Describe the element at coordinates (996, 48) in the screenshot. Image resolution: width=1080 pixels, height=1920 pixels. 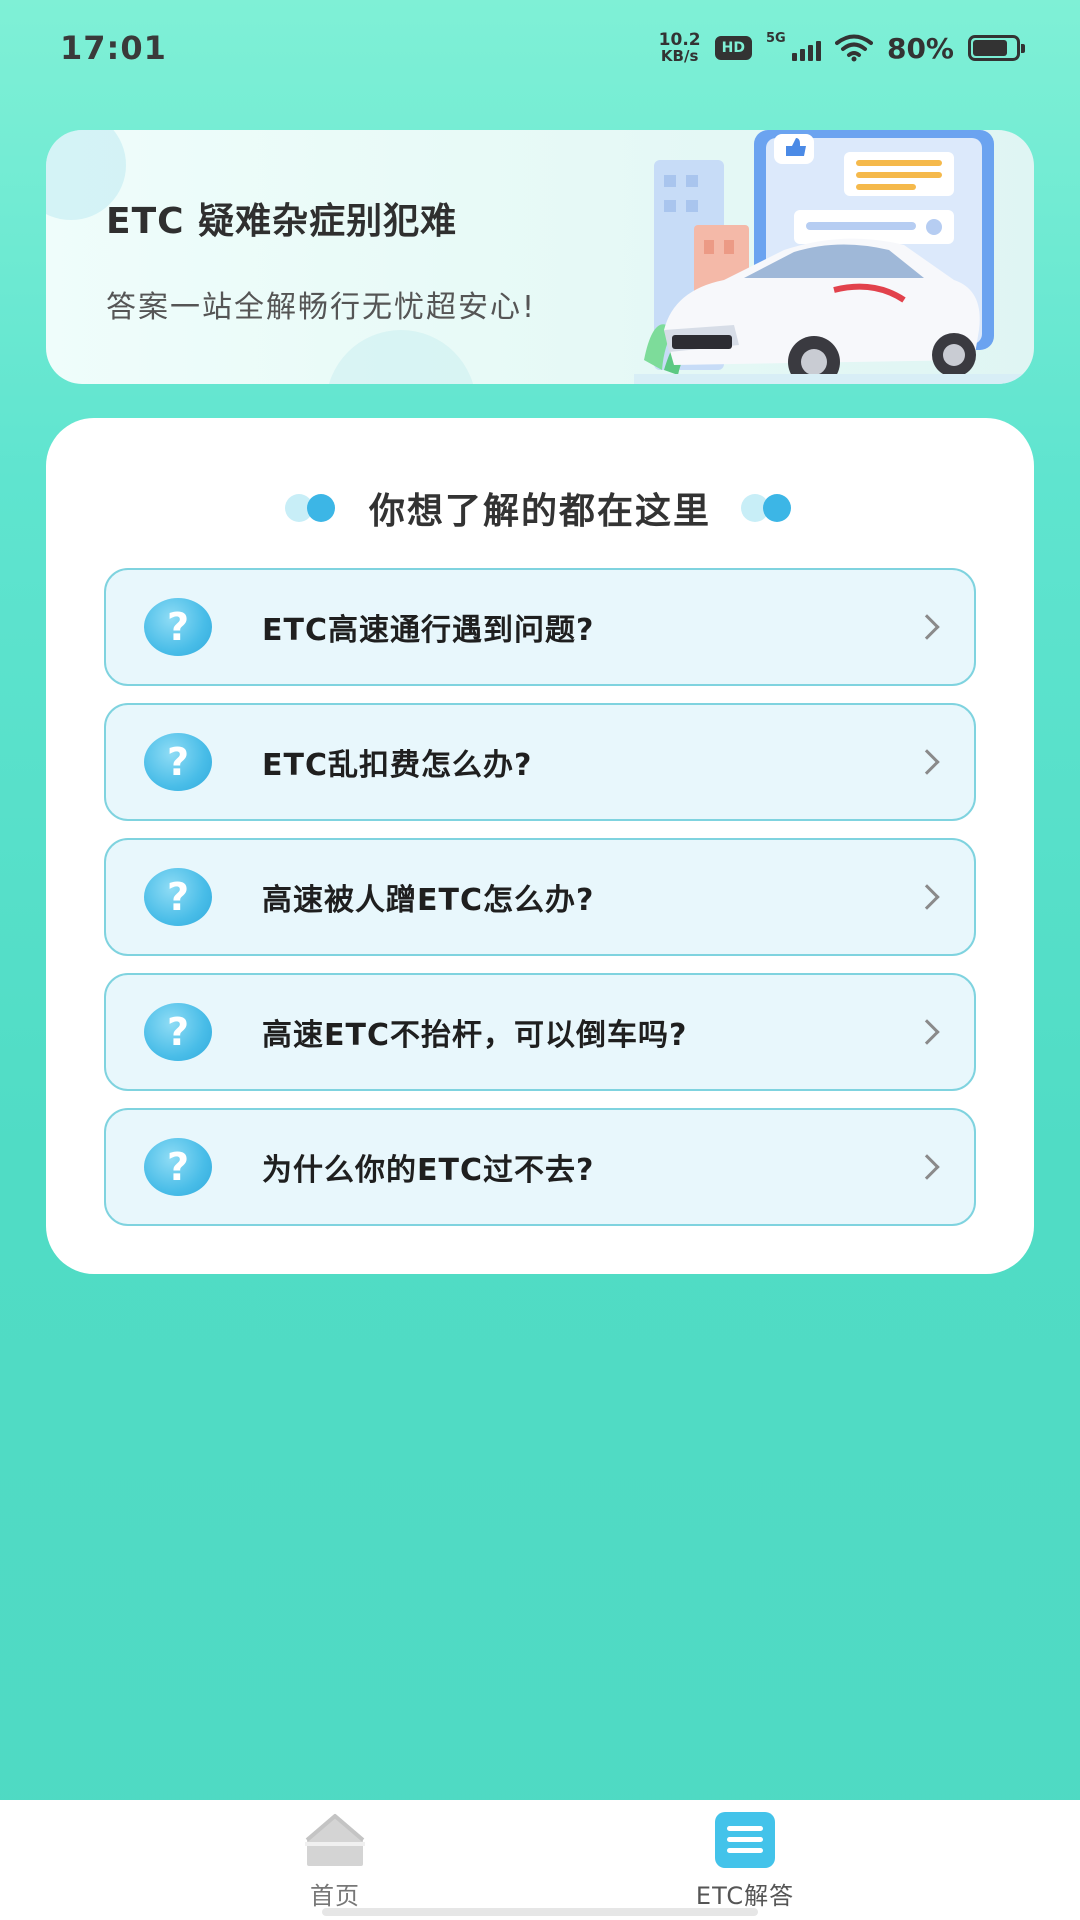
I see `battery-icon` at that location.